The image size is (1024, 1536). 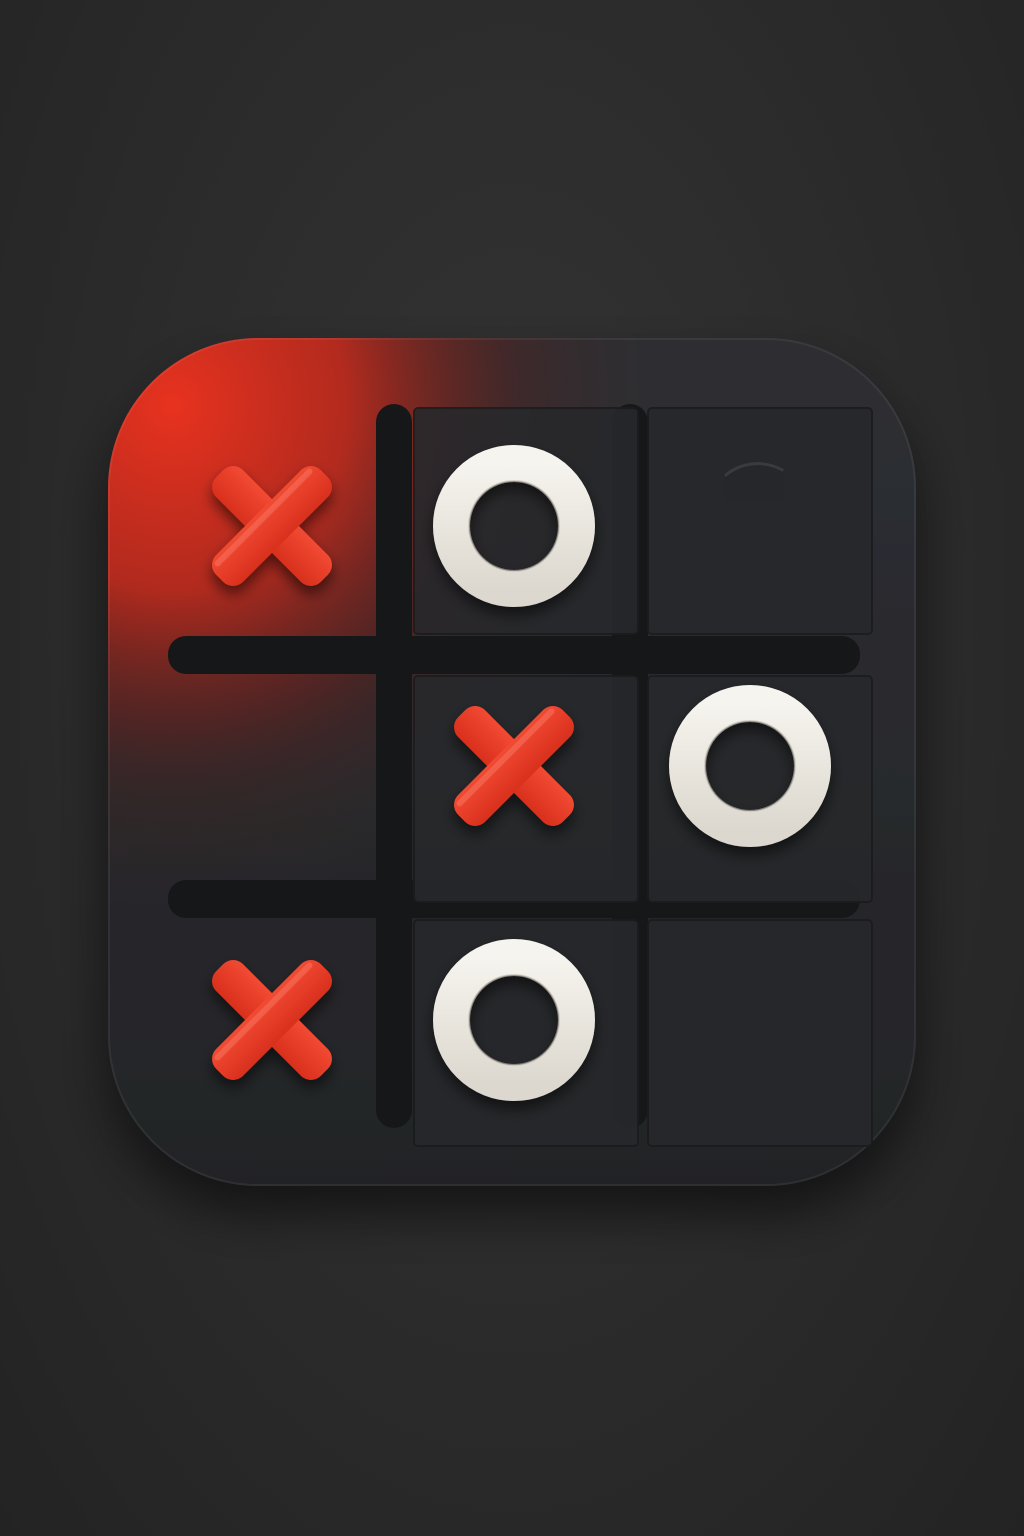 I want to click on grid-groove-horizontal-top, so click(x=514, y=655).